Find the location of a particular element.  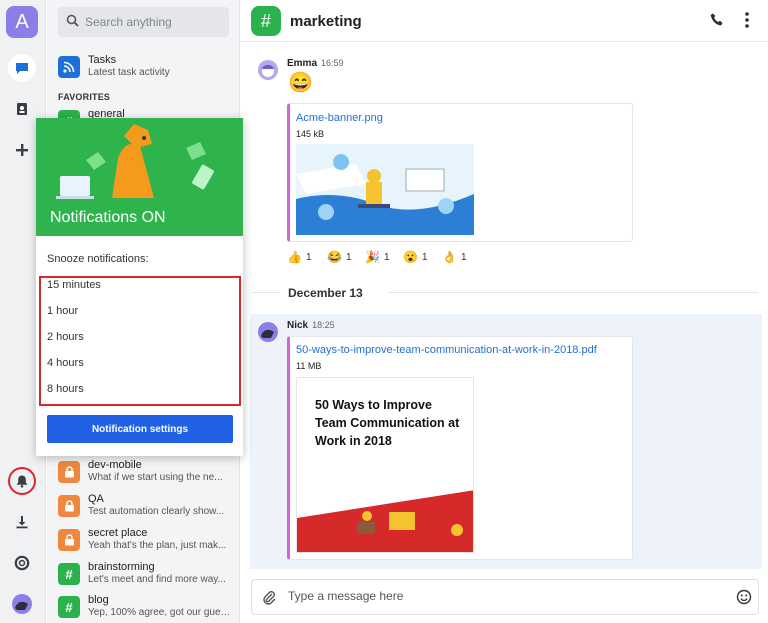

notifications-title: Notifications ON is located at coordinates (108, 217).